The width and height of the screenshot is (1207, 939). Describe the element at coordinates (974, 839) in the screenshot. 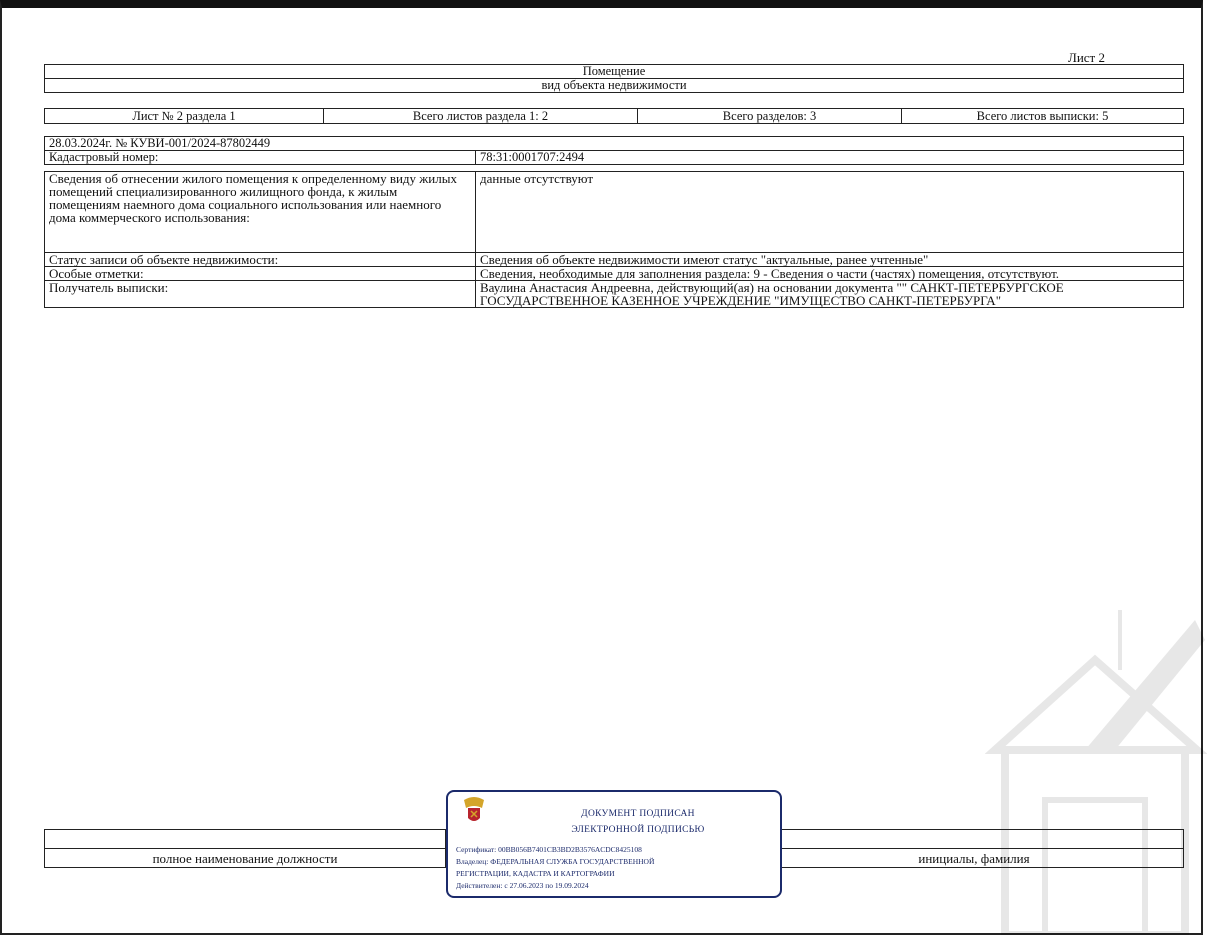

I see `name-blank` at that location.